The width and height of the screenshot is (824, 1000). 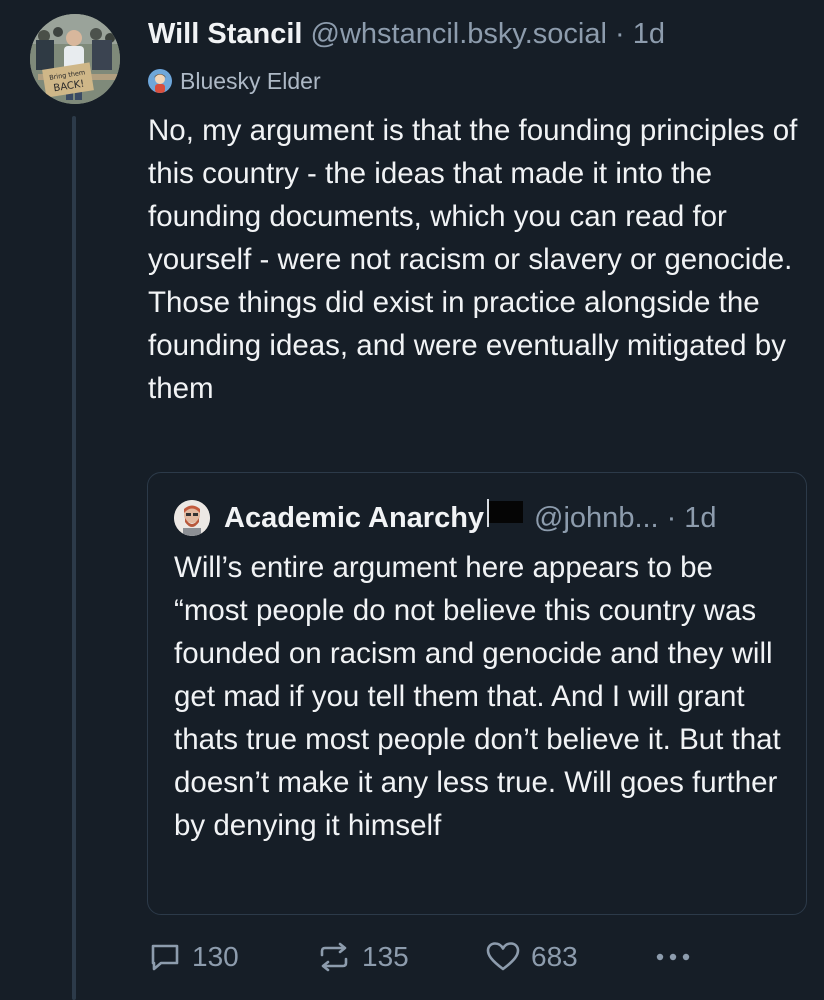 I want to click on reply-count: 130, so click(x=215, y=956).